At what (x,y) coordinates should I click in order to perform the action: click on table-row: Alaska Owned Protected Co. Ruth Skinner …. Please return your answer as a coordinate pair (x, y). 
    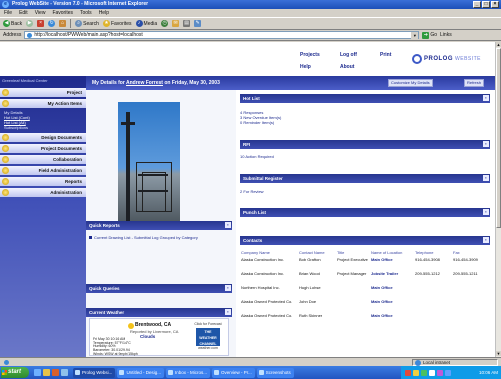
    Looking at the image, I should click on (365, 320).